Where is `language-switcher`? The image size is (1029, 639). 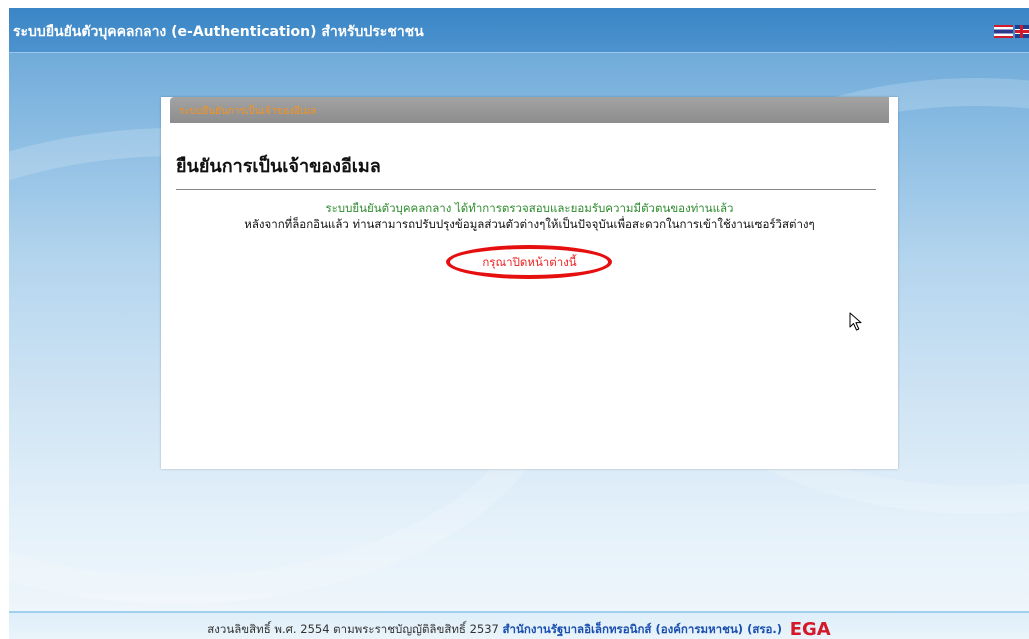 language-switcher is located at coordinates (1010, 32).